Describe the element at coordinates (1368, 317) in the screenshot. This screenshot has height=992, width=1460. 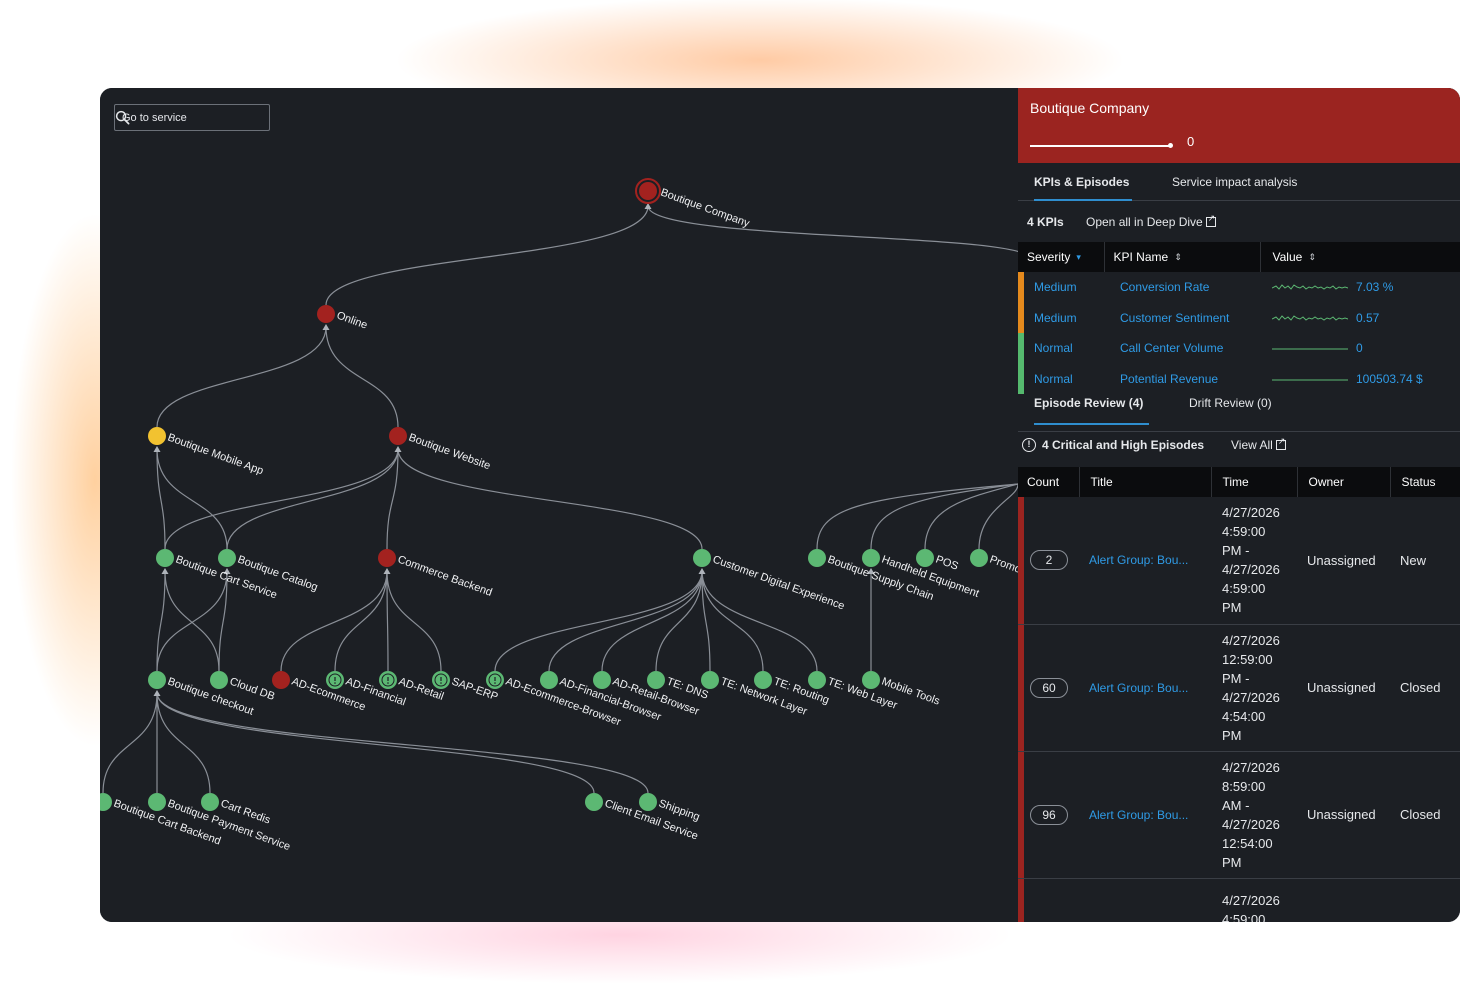
I see `kpi-value-text: 0.57` at that location.